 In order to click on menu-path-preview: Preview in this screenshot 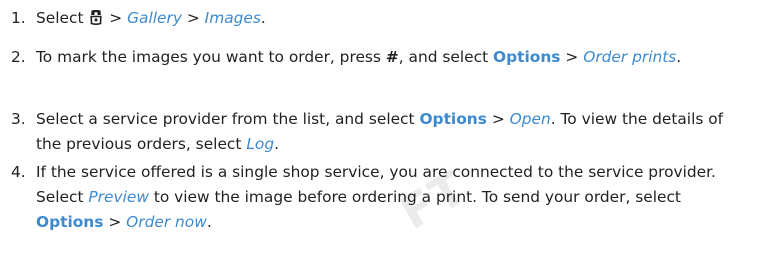, I will do `click(118, 197)`.